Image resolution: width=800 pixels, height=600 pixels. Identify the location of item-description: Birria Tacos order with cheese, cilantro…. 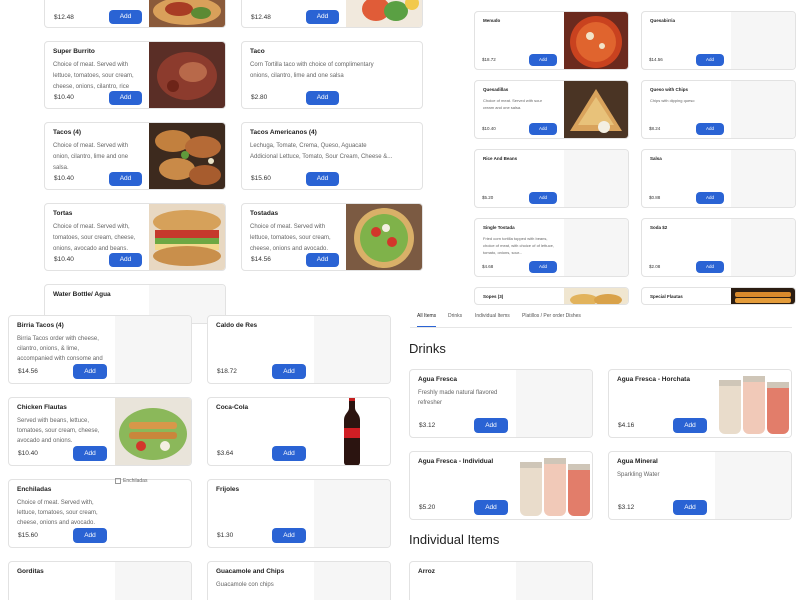
(60, 349).